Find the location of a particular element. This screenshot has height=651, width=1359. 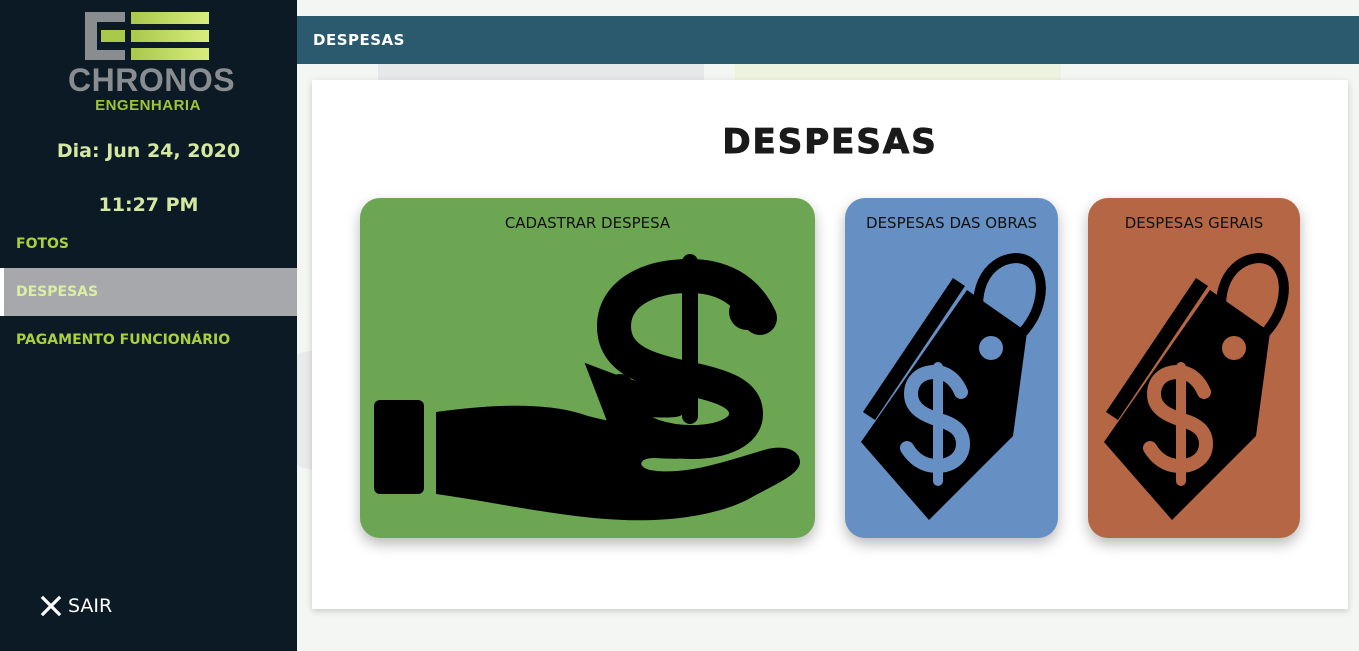

despesas-obras-tile: DESPESAS DAS OBRAS is located at coordinates (951, 368).